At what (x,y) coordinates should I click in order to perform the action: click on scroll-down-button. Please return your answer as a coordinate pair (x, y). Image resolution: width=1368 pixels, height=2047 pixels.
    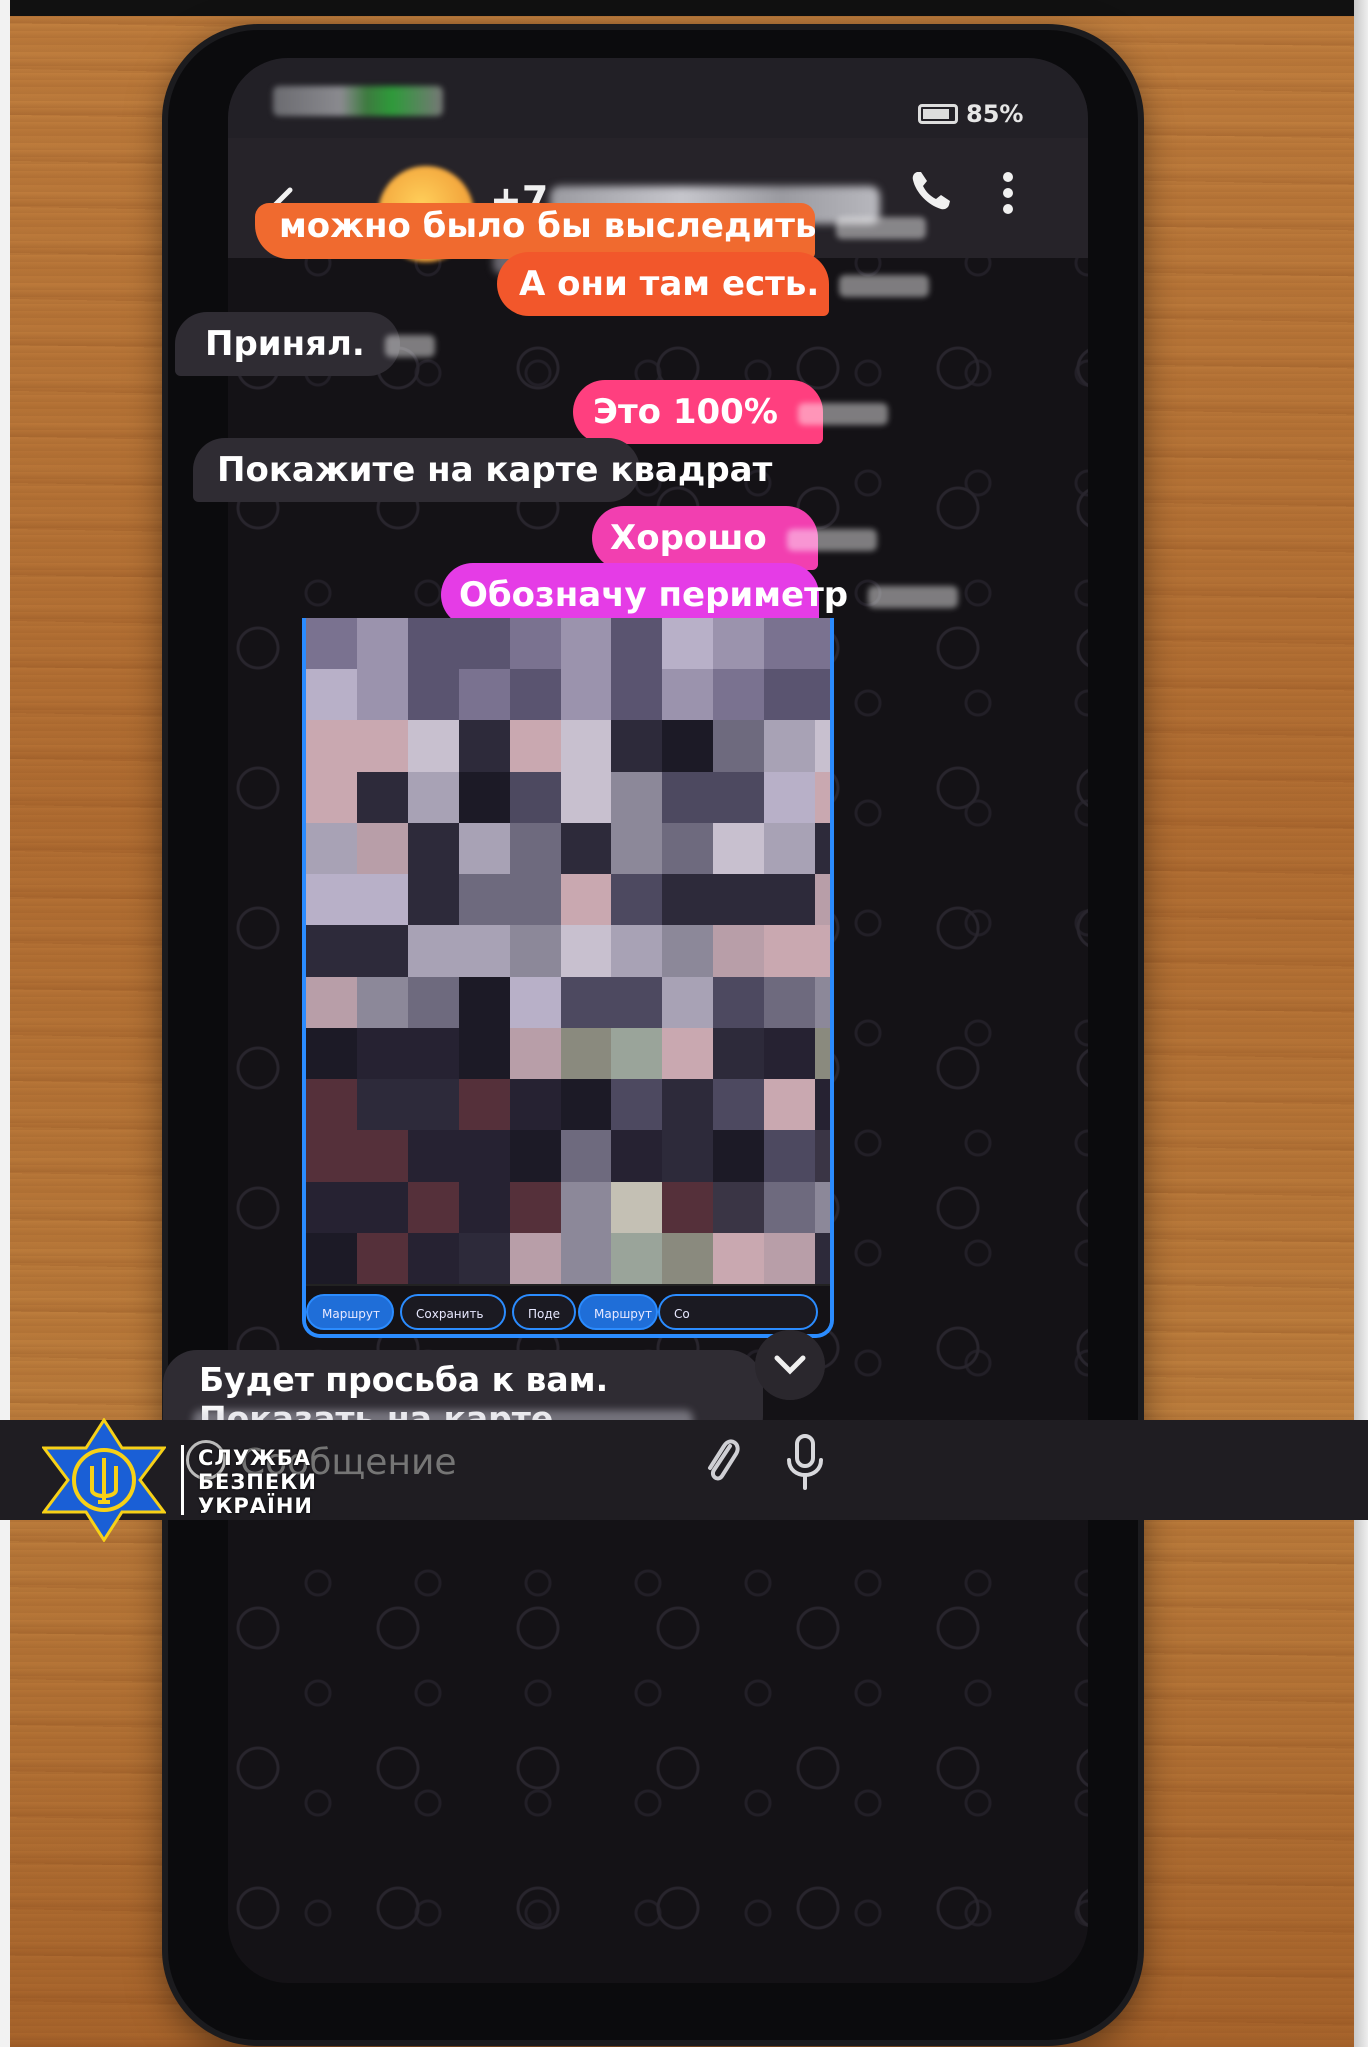
    Looking at the image, I should click on (790, 1365).